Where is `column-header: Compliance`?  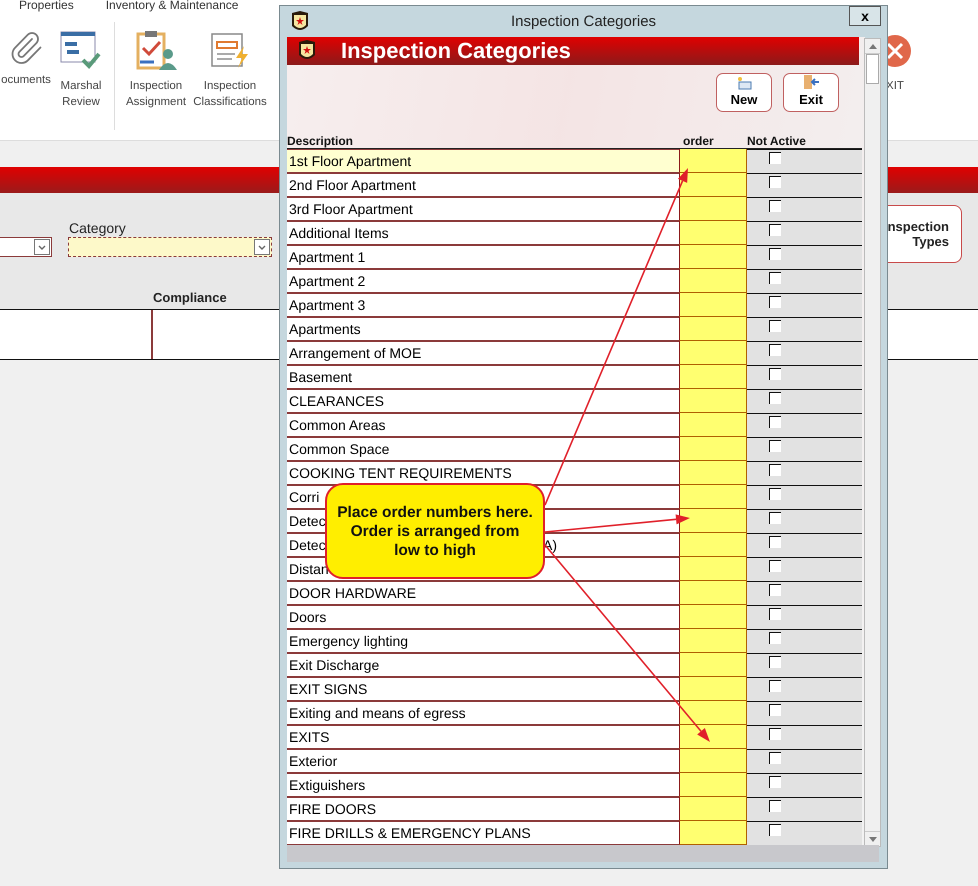
column-header: Compliance is located at coordinates (190, 297).